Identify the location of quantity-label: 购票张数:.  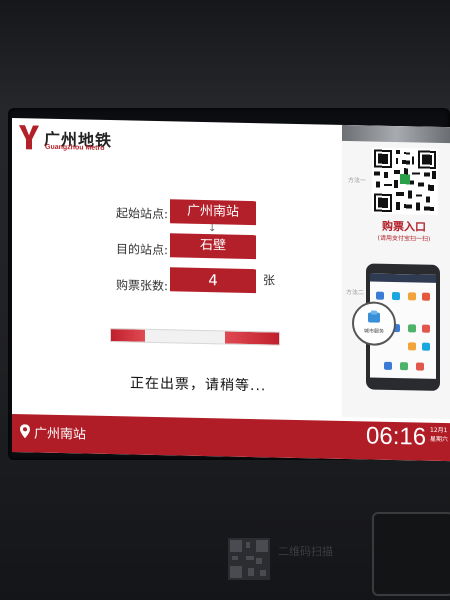
(141, 286).